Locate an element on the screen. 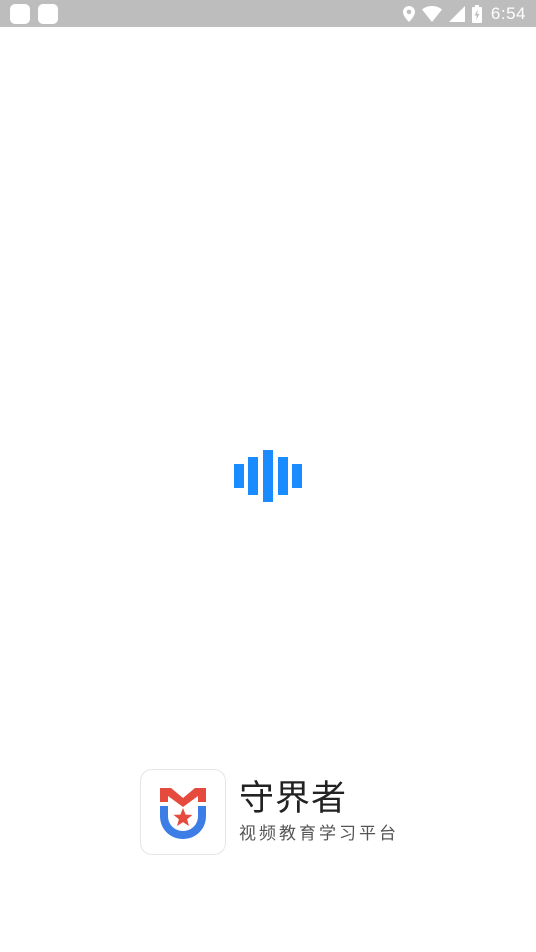  loading-bars-icon is located at coordinates (268, 476).